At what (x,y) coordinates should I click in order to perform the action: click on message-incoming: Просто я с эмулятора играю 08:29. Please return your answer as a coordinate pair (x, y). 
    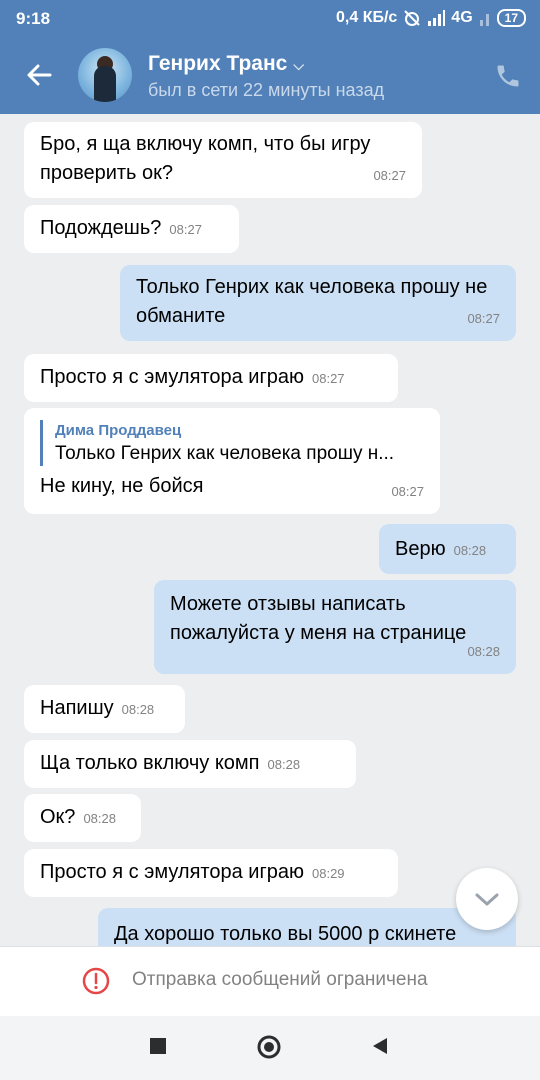
    Looking at the image, I should click on (211, 873).